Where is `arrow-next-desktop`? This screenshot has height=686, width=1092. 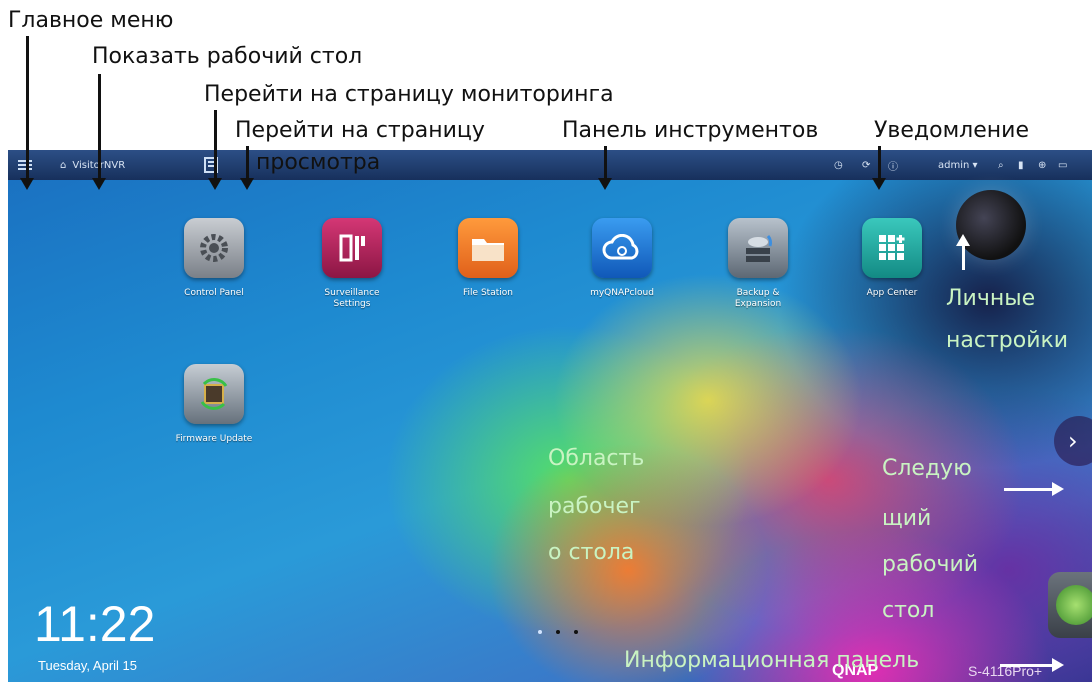
arrow-next-desktop is located at coordinates (1034, 489).